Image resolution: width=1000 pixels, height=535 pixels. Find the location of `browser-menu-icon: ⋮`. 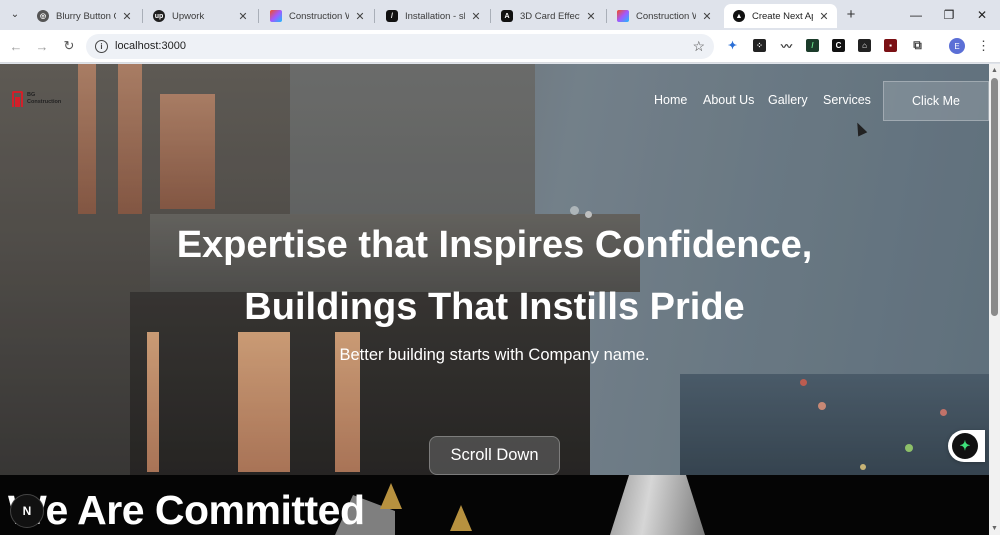

browser-menu-icon: ⋮ is located at coordinates (983, 46).